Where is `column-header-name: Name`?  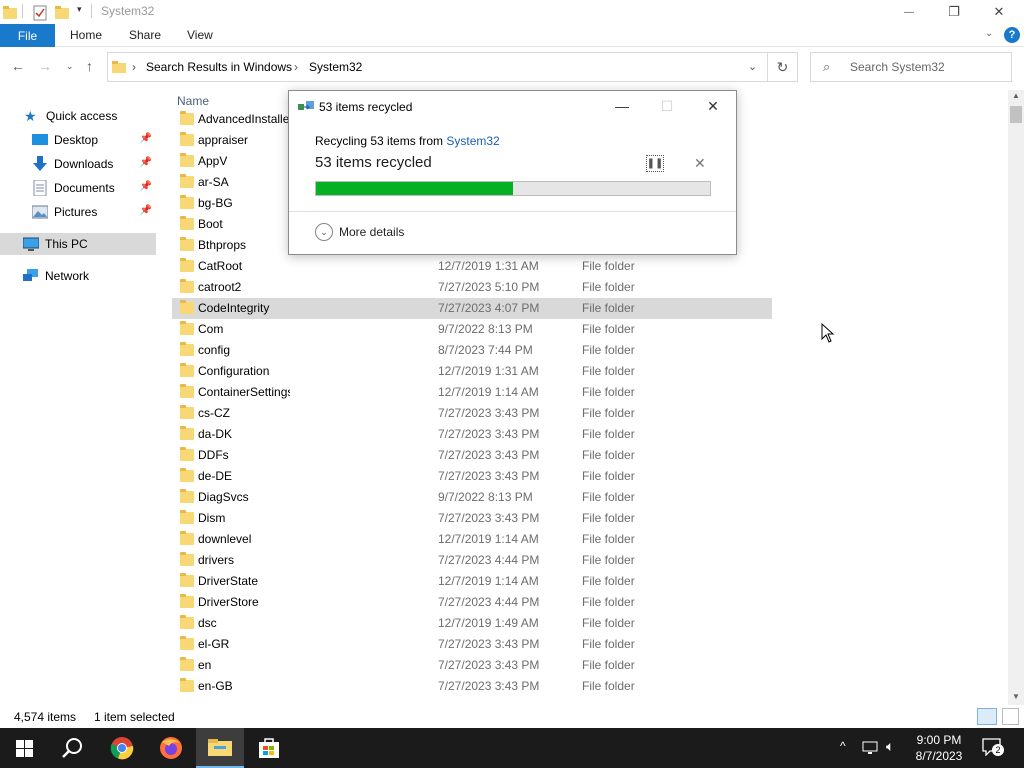
column-header-name: Name is located at coordinates (193, 101).